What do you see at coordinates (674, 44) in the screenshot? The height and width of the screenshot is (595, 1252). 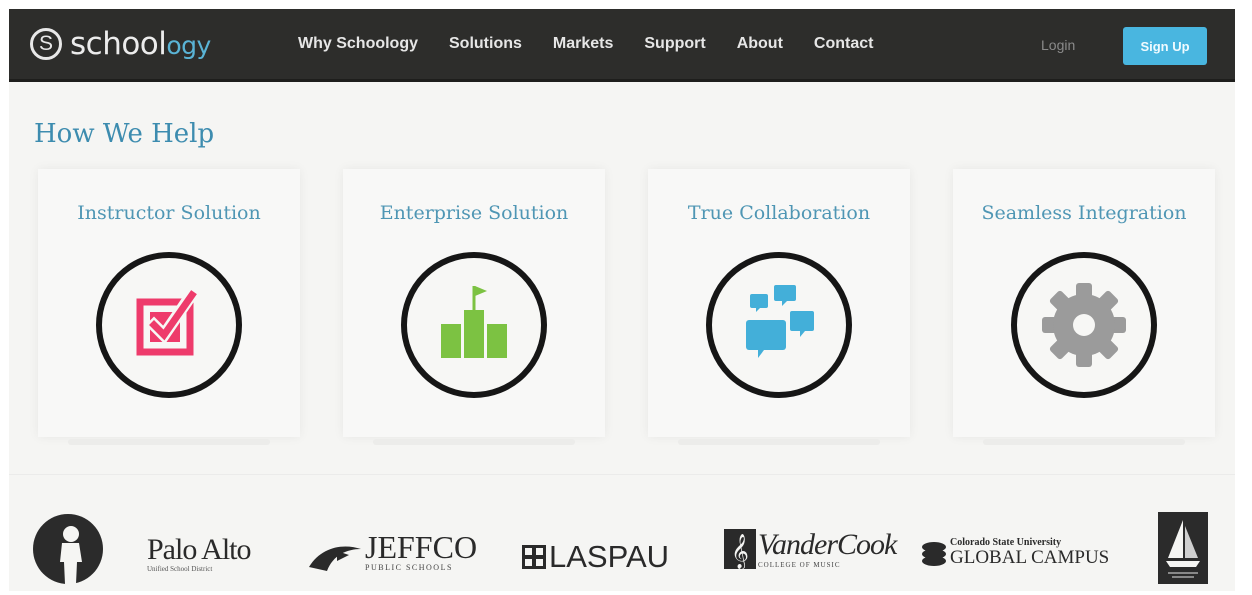 I see `nav-support: Support` at bounding box center [674, 44].